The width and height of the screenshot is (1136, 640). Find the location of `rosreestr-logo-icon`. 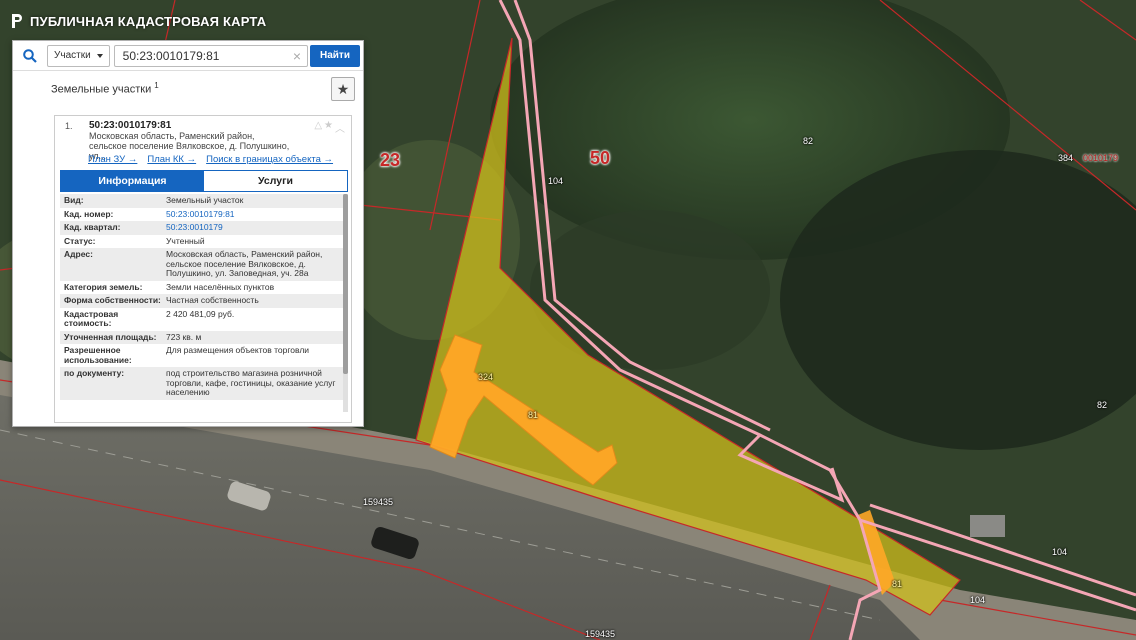

rosreestr-logo-icon is located at coordinates (17, 21).